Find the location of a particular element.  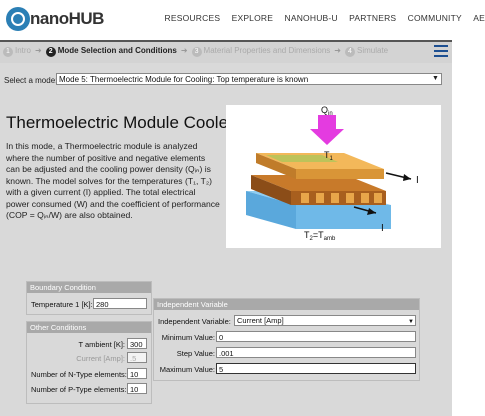

nanohub-logo: nanoHUB is located at coordinates (55, 19).